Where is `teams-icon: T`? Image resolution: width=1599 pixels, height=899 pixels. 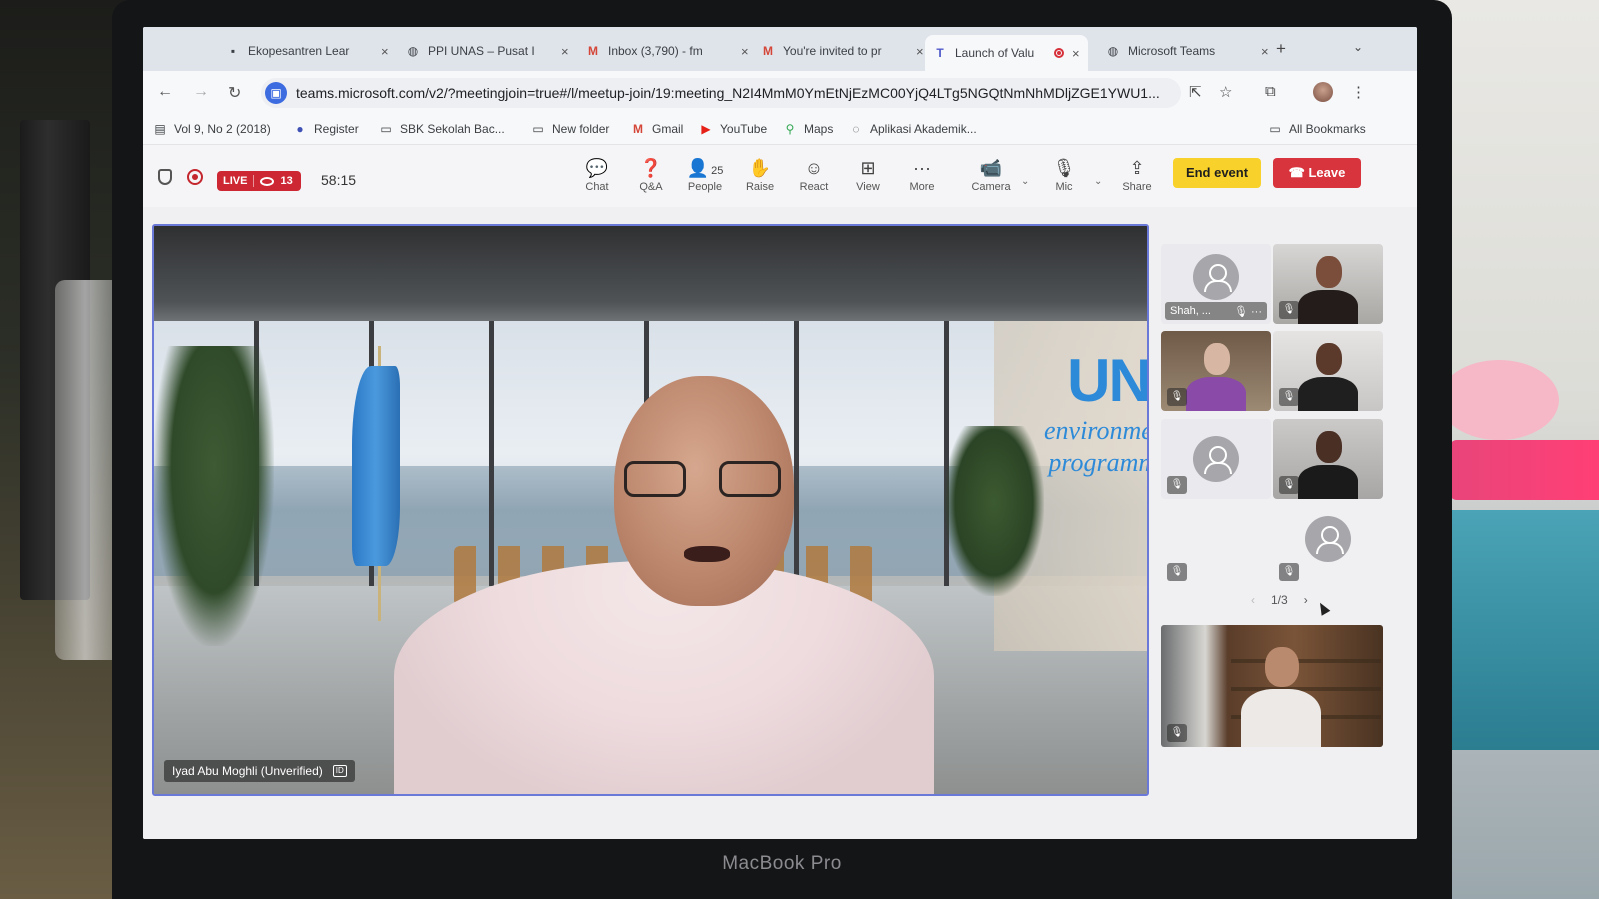
teams-icon: T is located at coordinates (940, 53).